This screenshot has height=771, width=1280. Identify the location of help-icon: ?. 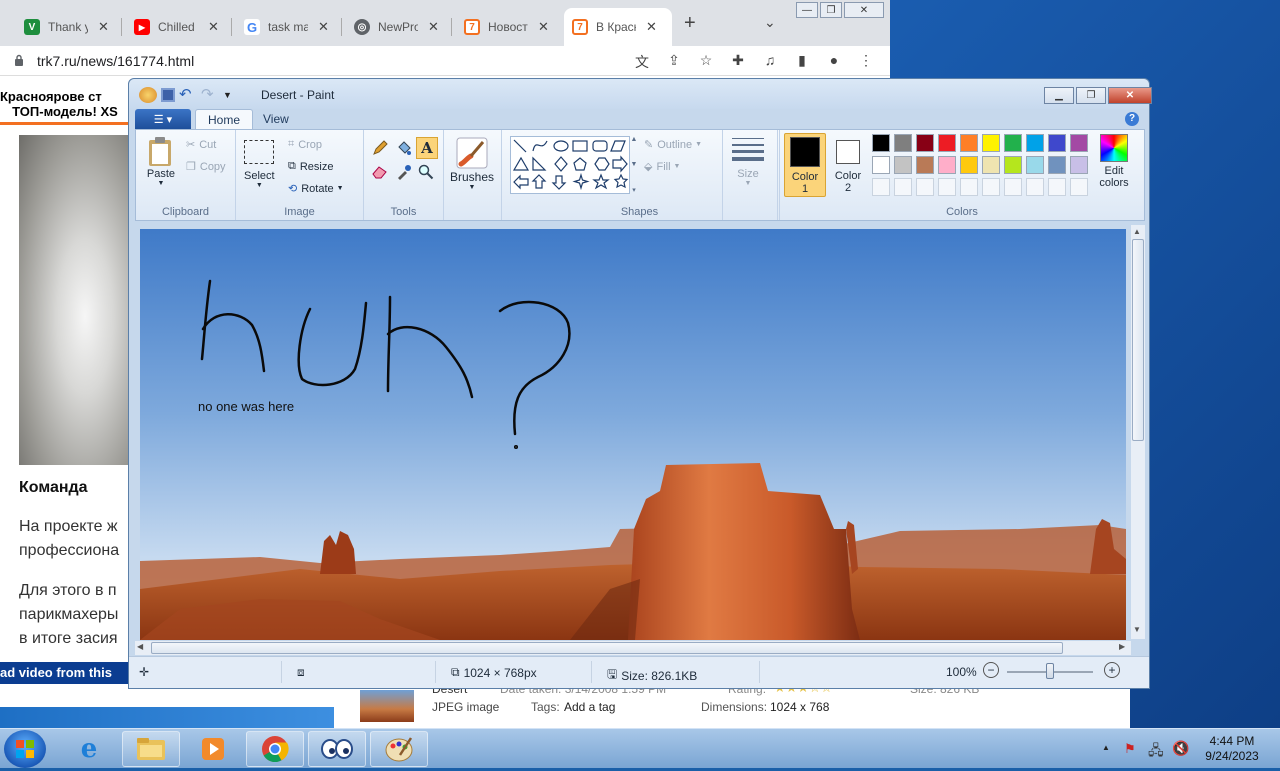
(1132, 119).